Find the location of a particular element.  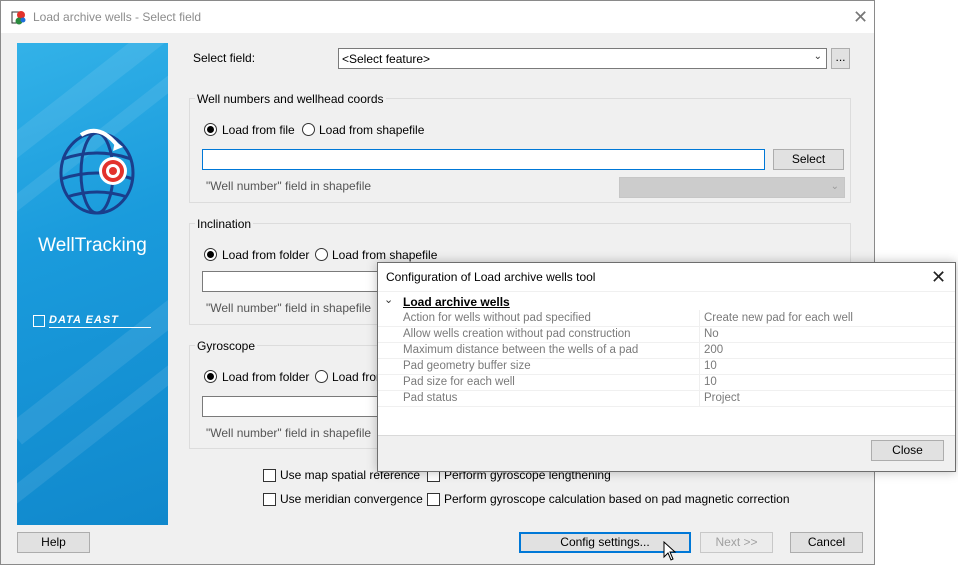

globe-target-icon is located at coordinates (97, 171).